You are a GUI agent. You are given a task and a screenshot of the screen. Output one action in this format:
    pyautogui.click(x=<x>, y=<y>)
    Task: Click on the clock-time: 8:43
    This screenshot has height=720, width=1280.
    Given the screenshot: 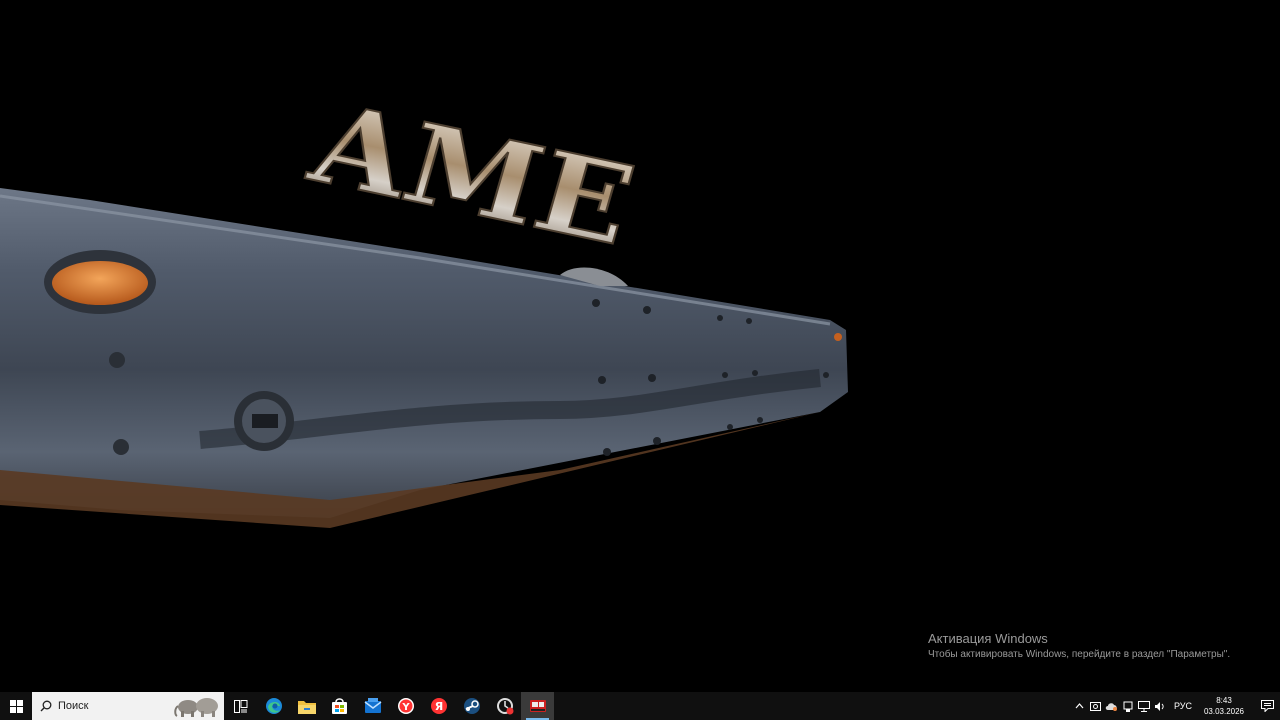 What is the action you would take?
    pyautogui.click(x=1224, y=700)
    